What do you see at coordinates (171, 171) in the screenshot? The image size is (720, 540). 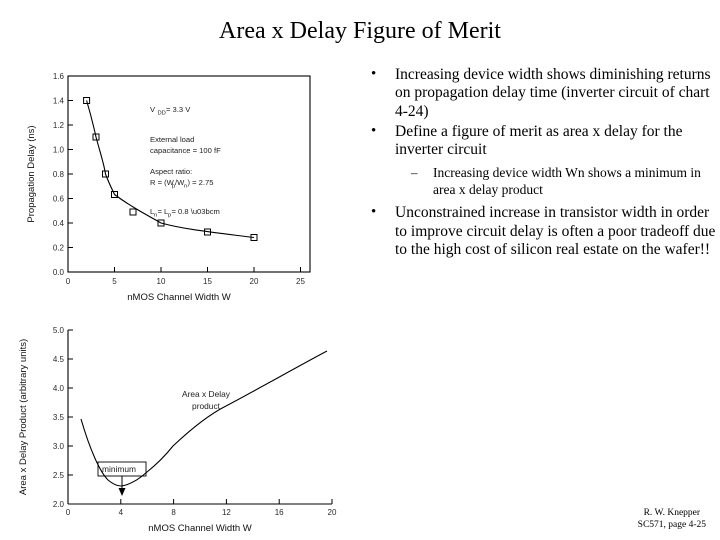 I see `svg-text: Aspect ratio:` at bounding box center [171, 171].